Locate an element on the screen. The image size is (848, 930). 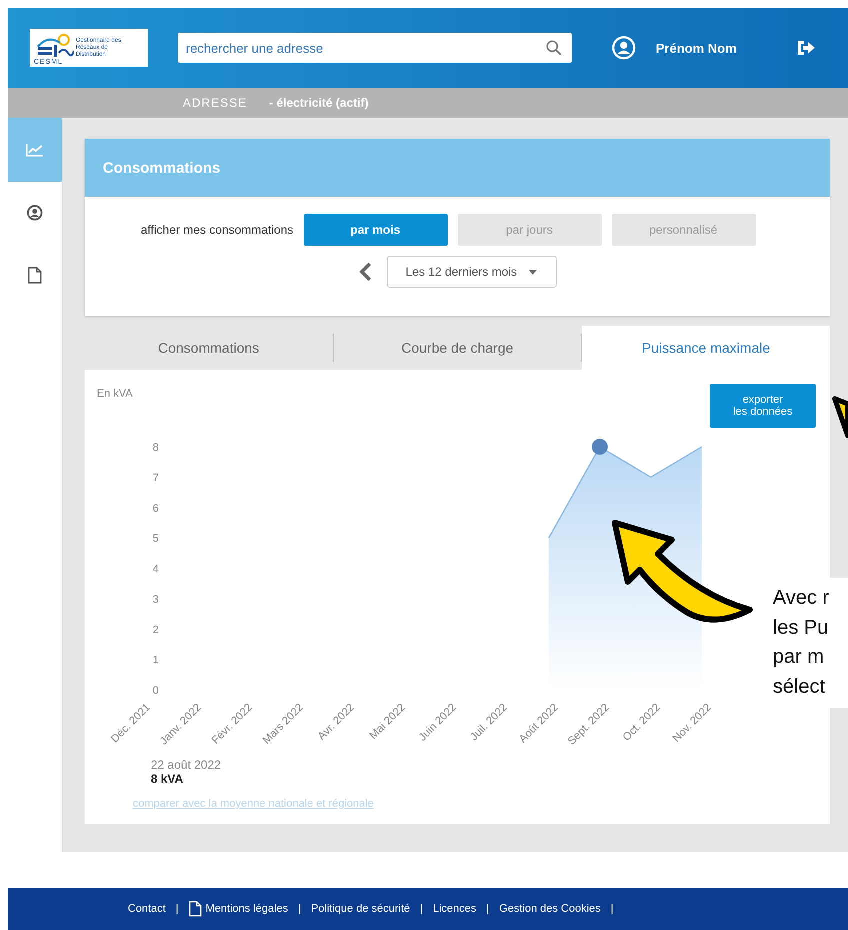
annotation-text: par m is located at coordinates (799, 657).